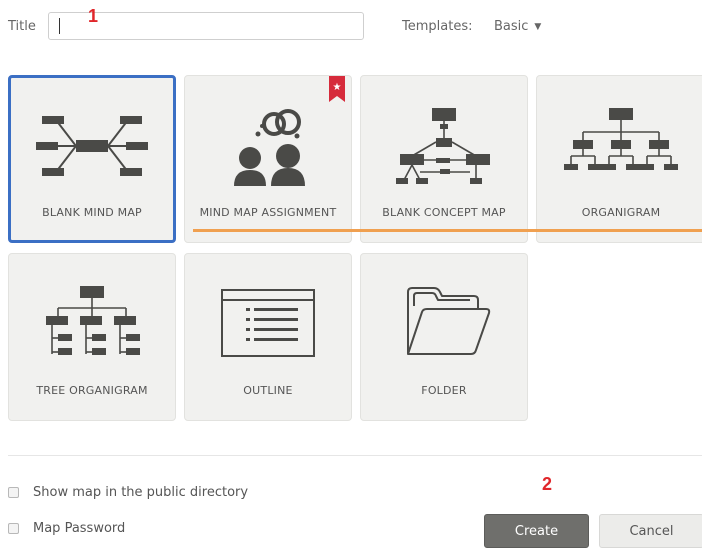  Describe the element at coordinates (268, 212) in the screenshot. I see `tile-label: MIND MAP ASSIGNMENT` at that location.